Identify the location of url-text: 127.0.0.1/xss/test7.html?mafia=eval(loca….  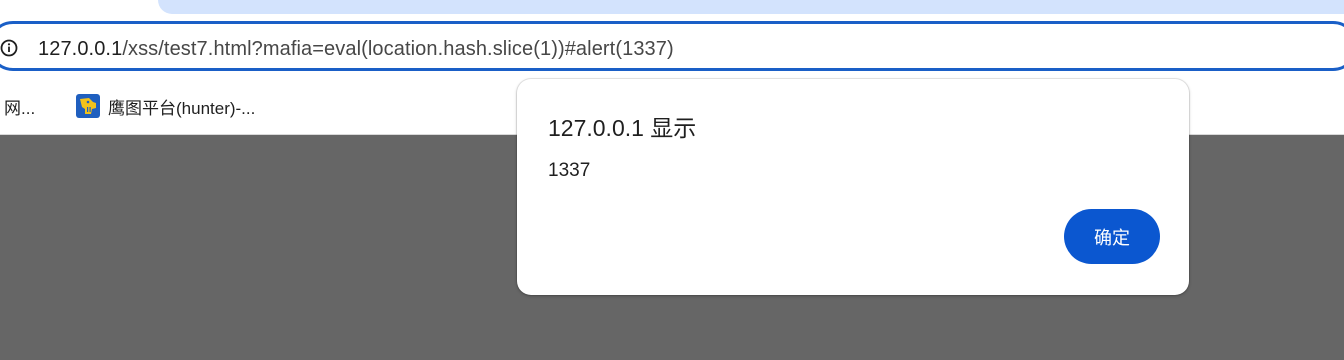
(356, 49).